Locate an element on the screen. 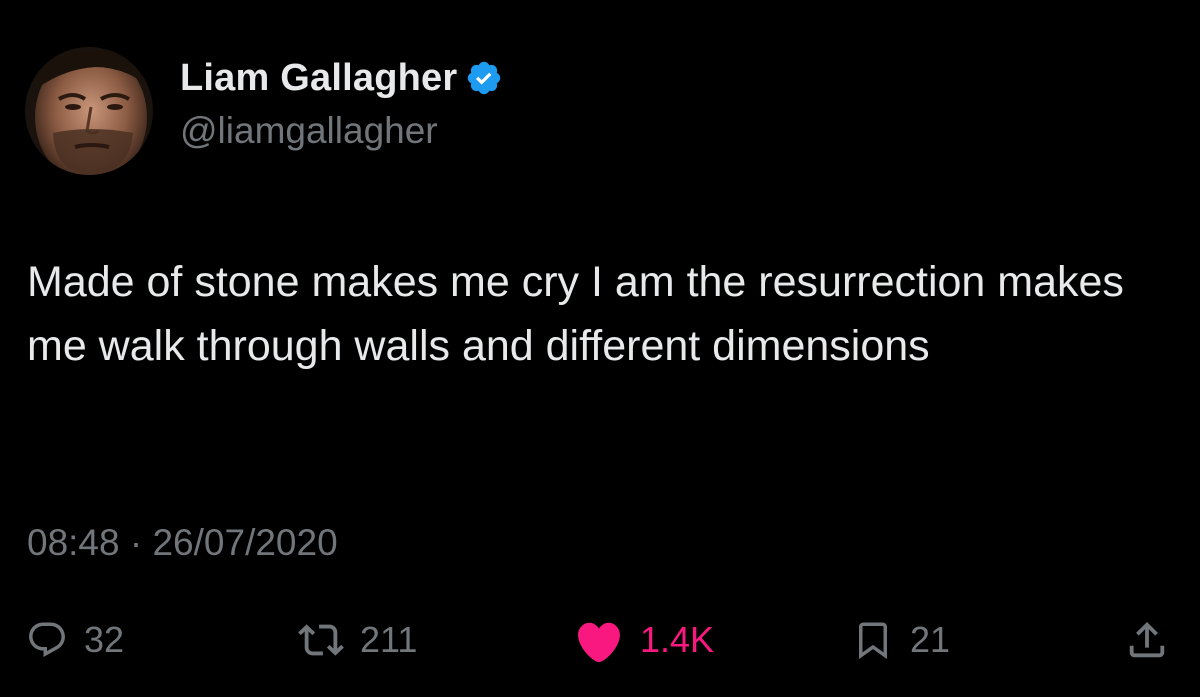  heart-icon is located at coordinates (599, 642).